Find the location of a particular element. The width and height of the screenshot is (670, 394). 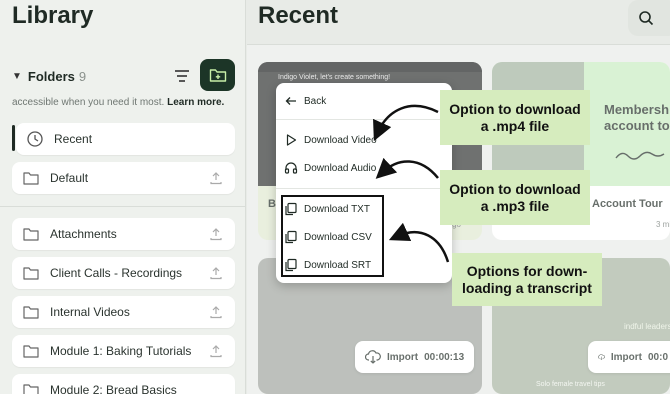

folders-count: 9 is located at coordinates (82, 76).